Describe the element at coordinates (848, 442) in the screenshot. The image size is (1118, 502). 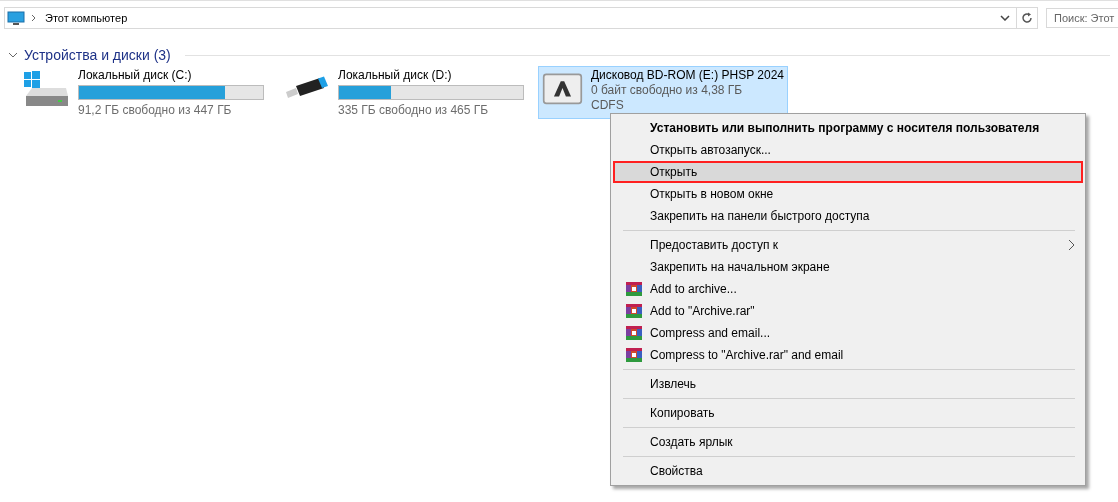
I see `menu-item: Создать ярлык` at that location.